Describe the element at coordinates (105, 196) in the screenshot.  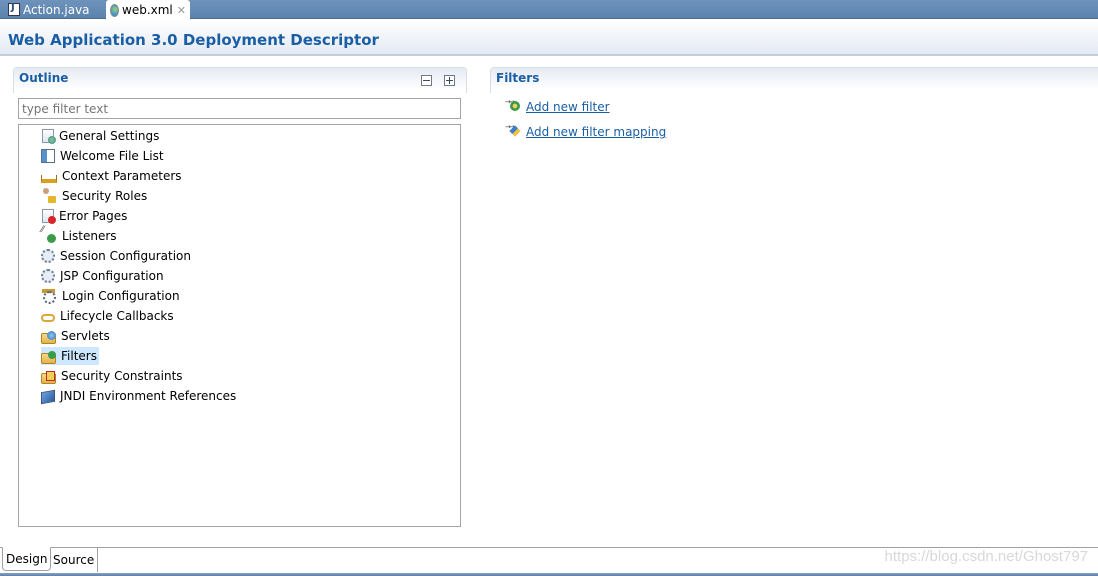
I see `tree-item-label: Security Roles` at that location.